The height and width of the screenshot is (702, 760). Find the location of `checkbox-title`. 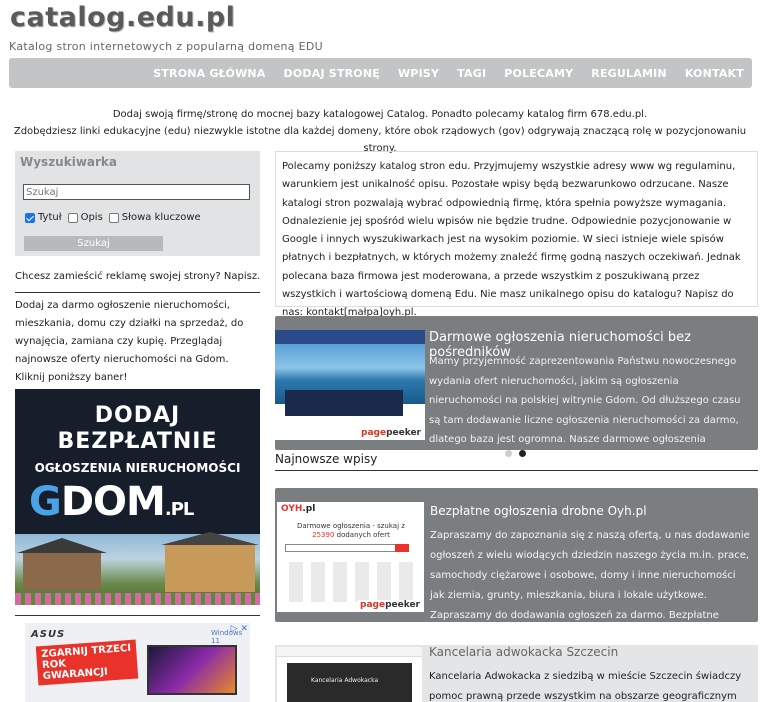

checkbox-title is located at coordinates (30, 217).